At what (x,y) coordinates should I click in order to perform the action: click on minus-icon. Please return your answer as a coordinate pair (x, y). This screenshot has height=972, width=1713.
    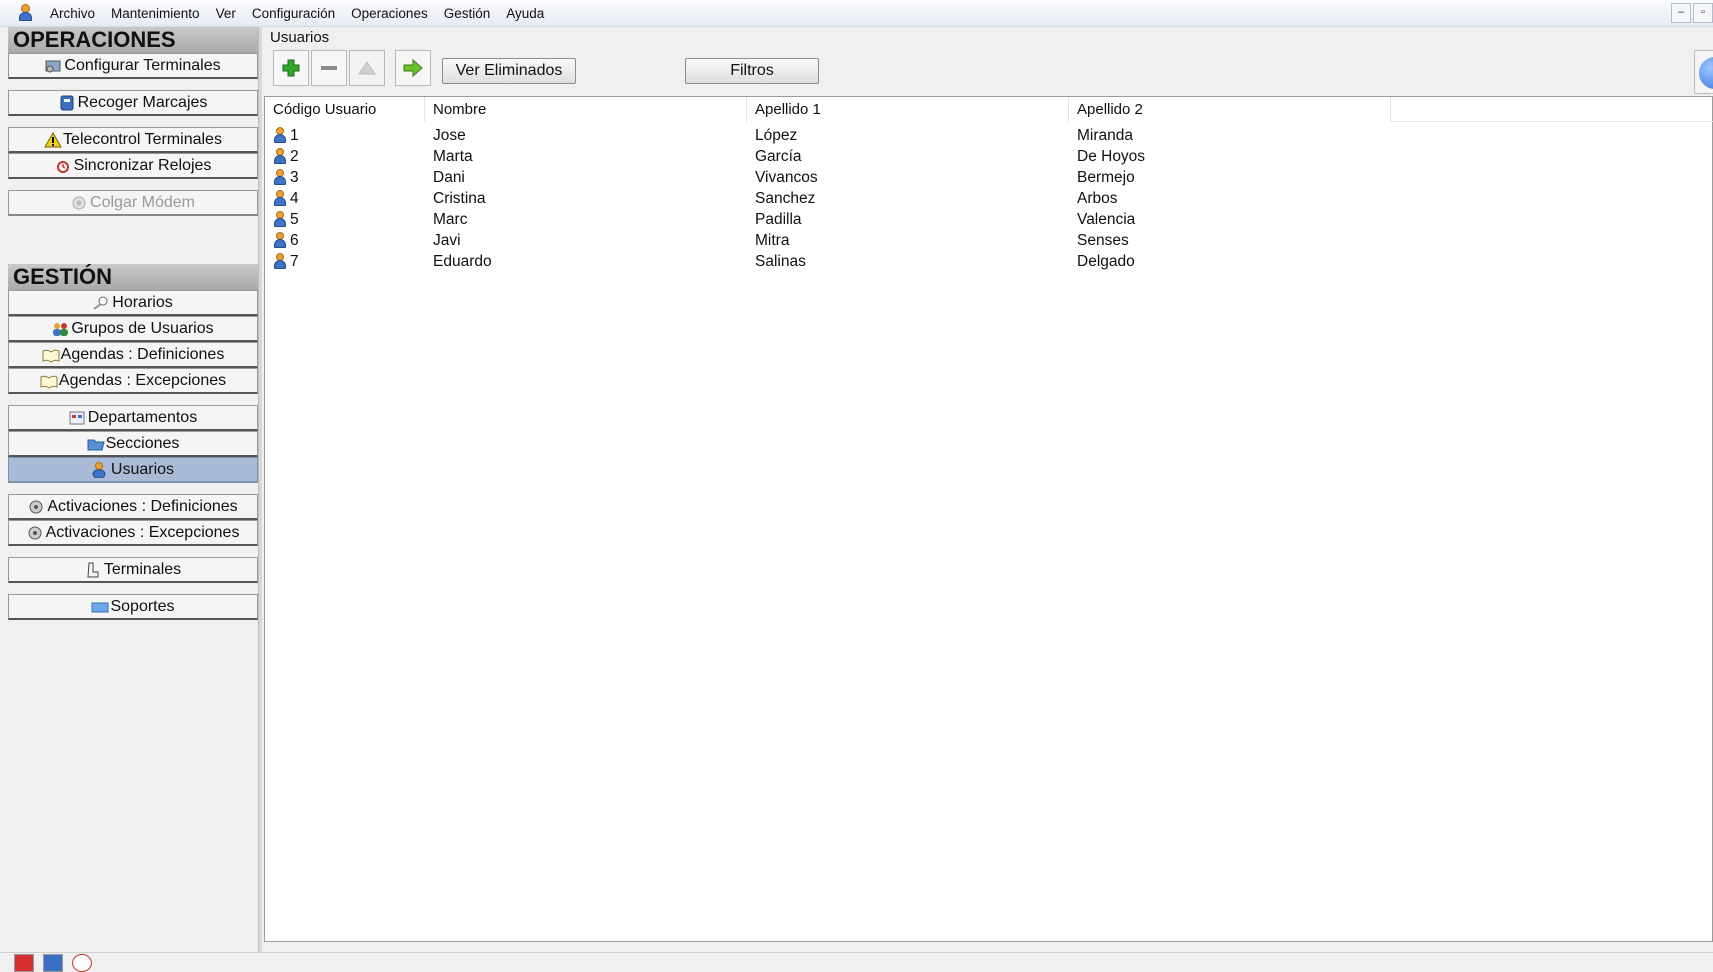
    Looking at the image, I should click on (329, 68).